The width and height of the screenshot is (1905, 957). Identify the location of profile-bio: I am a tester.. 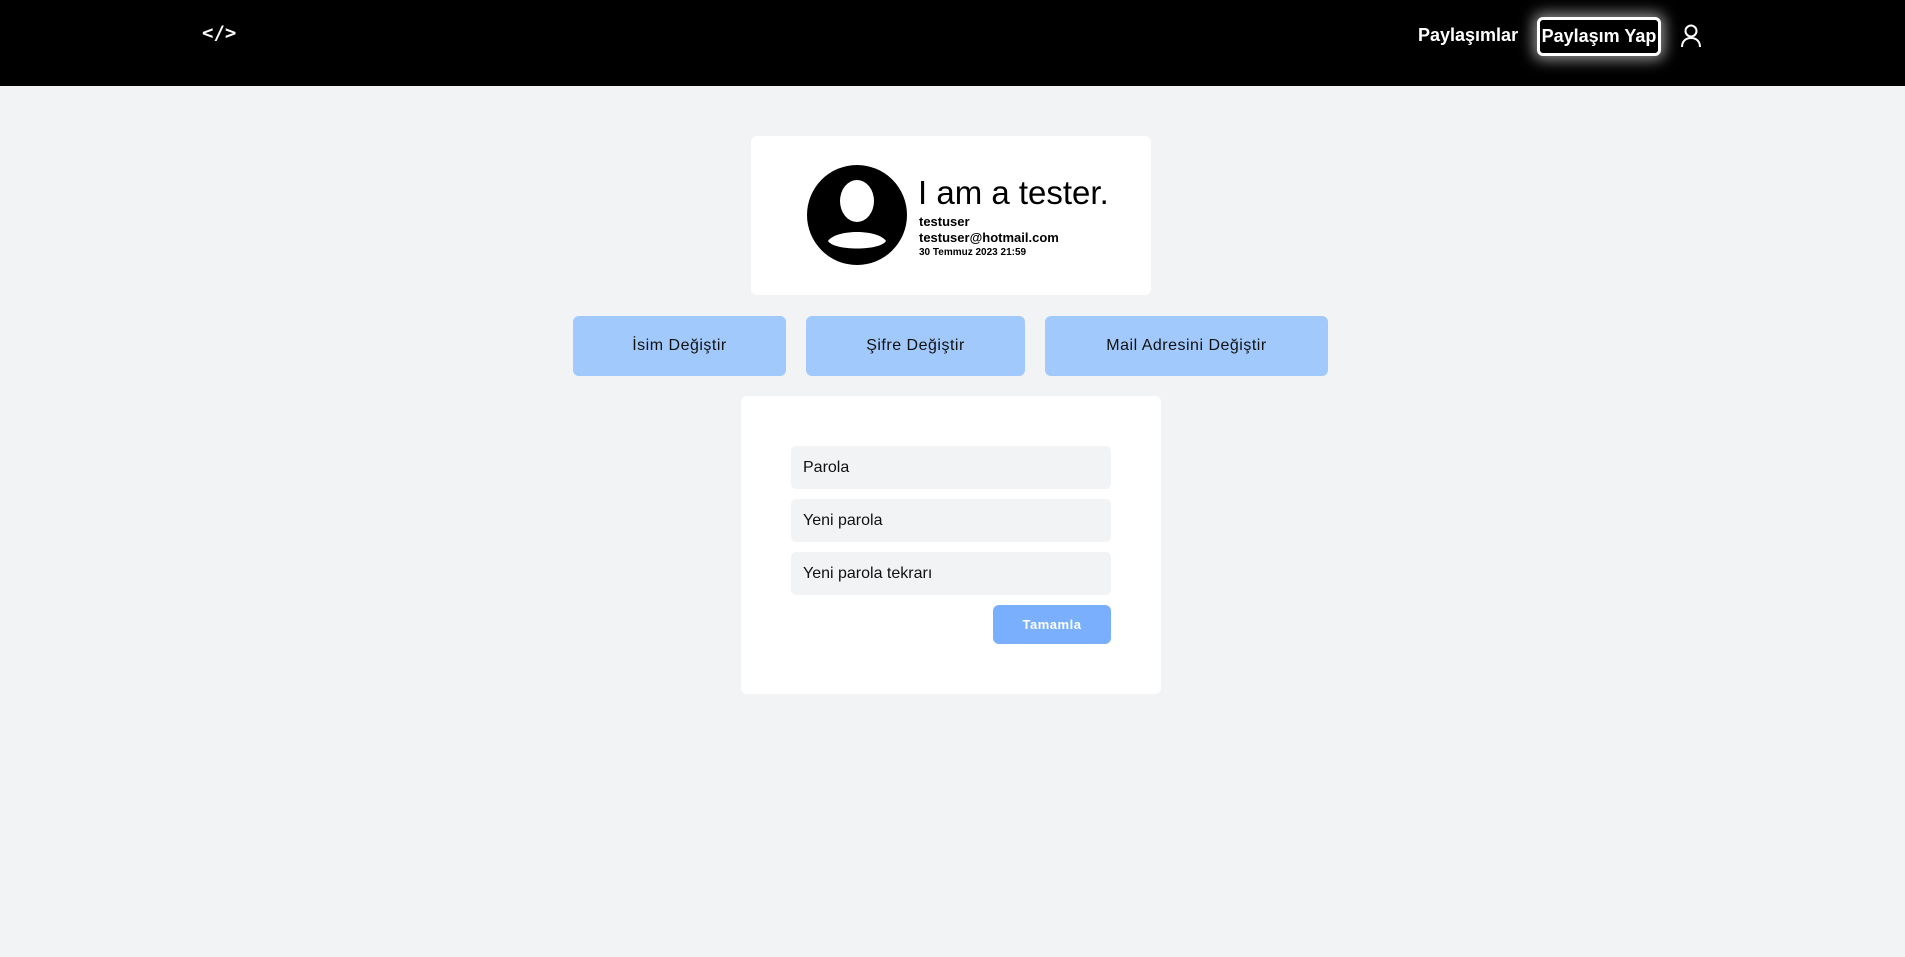
(1013, 192).